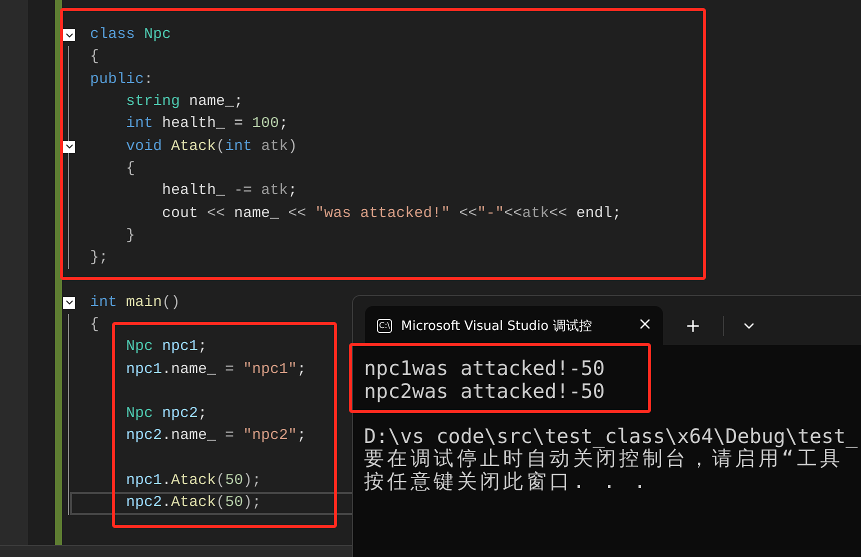 The image size is (861, 557). Describe the element at coordinates (611, 435) in the screenshot. I see `console-line: D:\vs code\src\test_class\x64\Debug\test_` at that location.